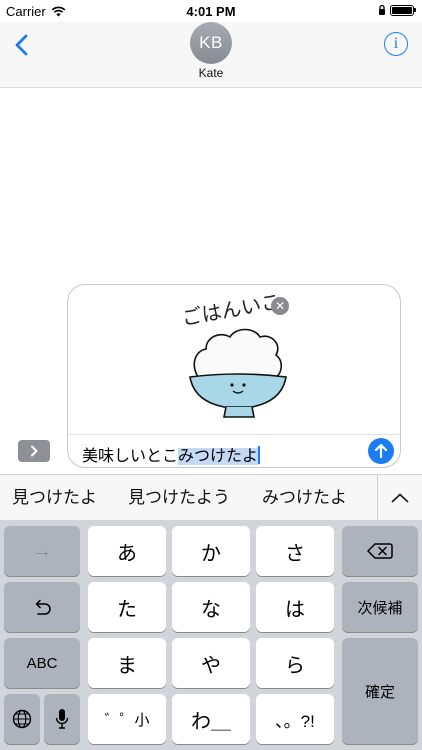  What do you see at coordinates (396, 44) in the screenshot?
I see `info-icon: i` at bounding box center [396, 44].